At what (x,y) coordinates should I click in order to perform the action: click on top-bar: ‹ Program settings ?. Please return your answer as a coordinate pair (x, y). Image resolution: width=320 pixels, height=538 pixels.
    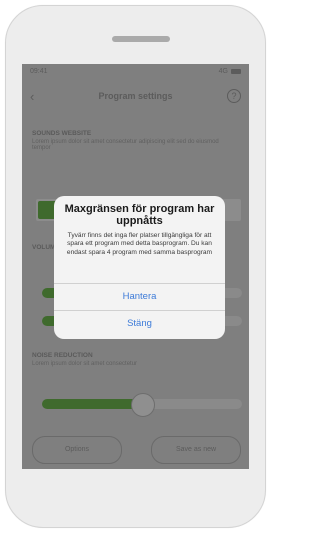
    Looking at the image, I should click on (135, 99).